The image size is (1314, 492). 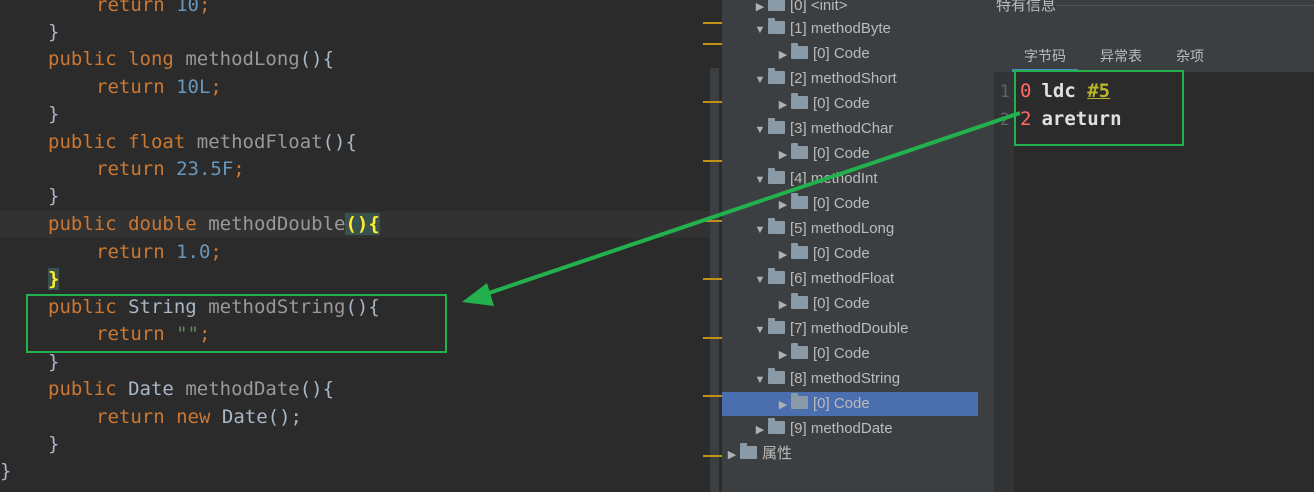 I want to click on editor-scrollbar, so click(x=716, y=246).